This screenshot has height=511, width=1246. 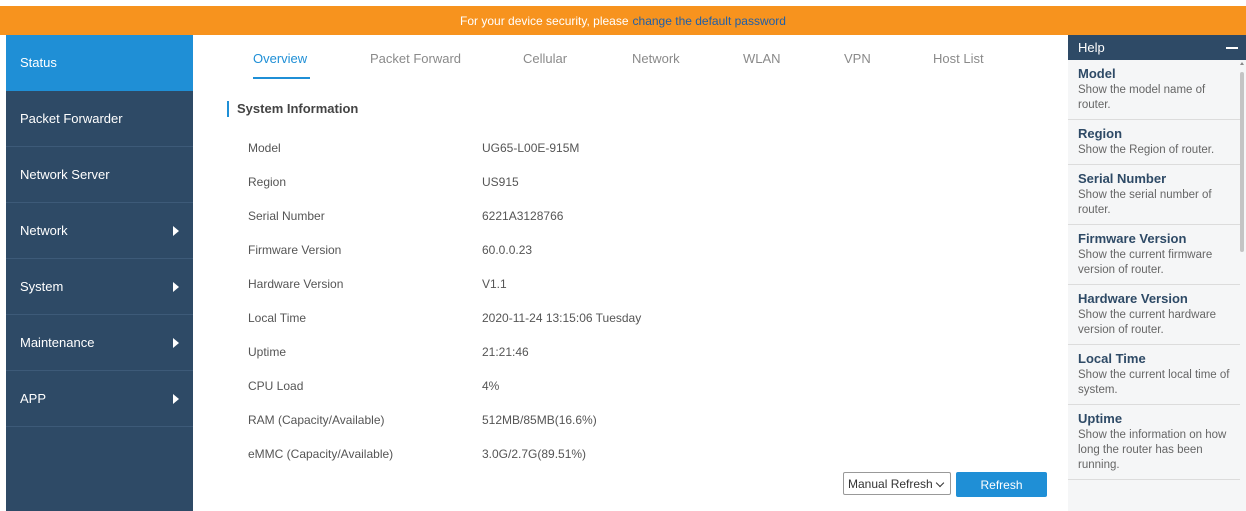 What do you see at coordinates (505, 352) in the screenshot?
I see `info-value: 21:21:46` at bounding box center [505, 352].